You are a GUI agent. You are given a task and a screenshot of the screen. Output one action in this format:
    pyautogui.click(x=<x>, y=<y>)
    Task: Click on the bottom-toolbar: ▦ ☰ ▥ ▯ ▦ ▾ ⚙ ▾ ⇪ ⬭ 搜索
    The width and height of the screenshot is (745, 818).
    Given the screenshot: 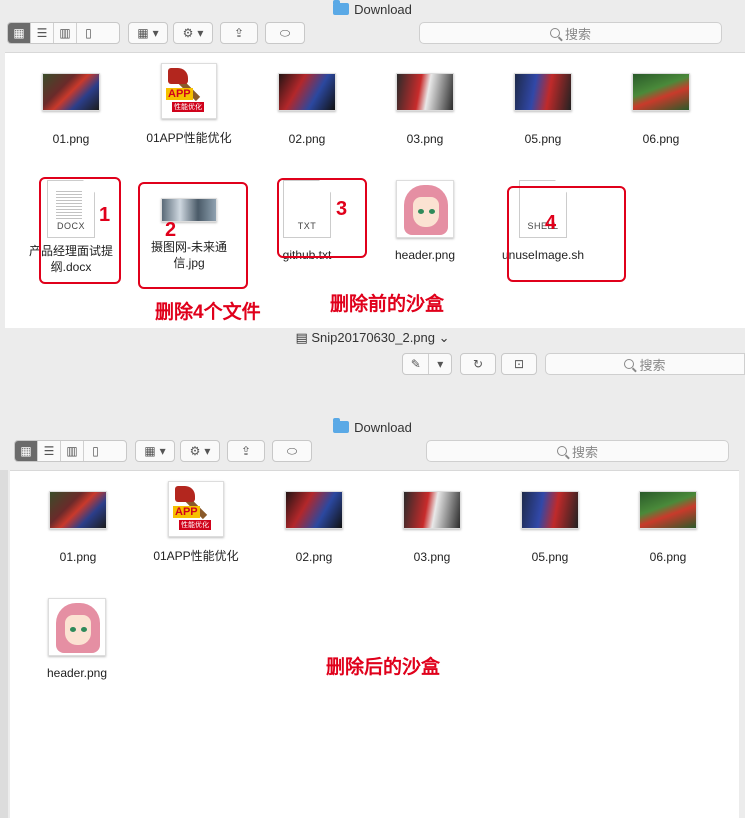 What is the action you would take?
    pyautogui.click(x=372, y=453)
    